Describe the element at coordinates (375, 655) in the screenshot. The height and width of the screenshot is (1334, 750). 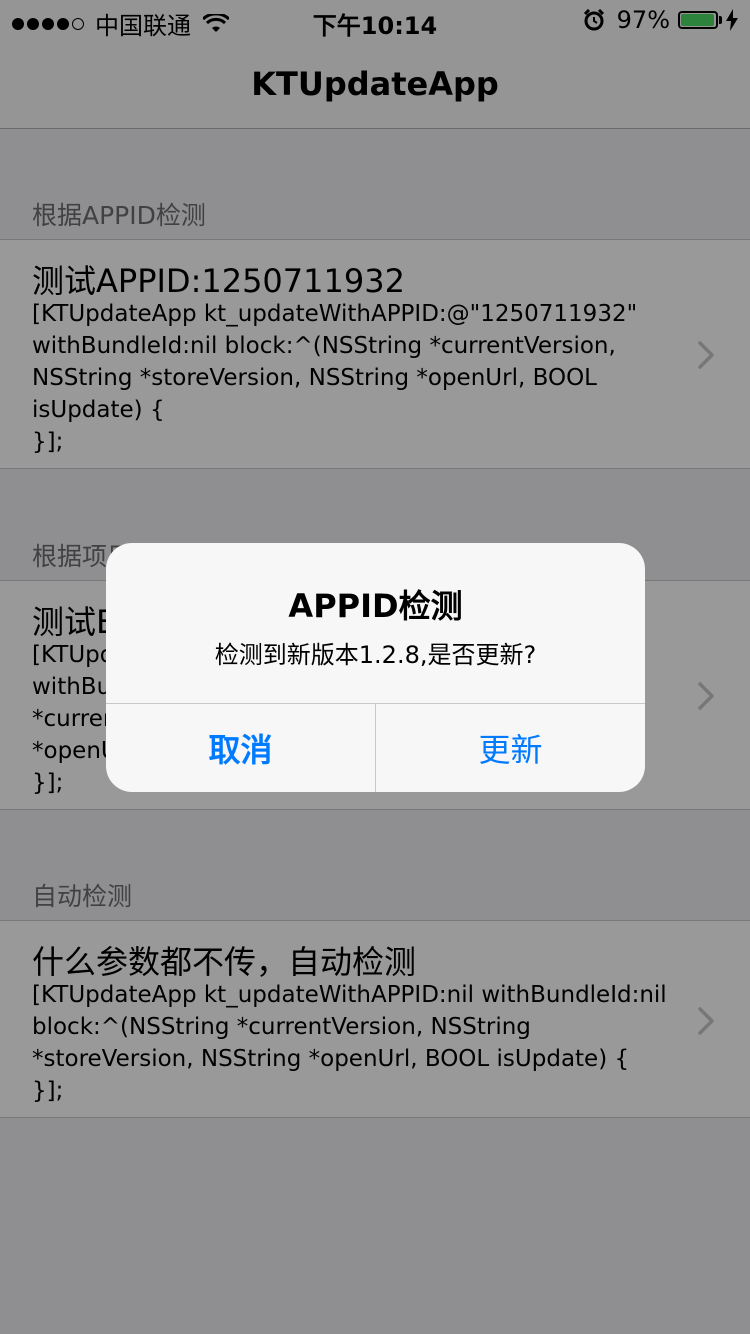
I see `alert-message: 检测到新版本1.2.8,是否更新?` at that location.